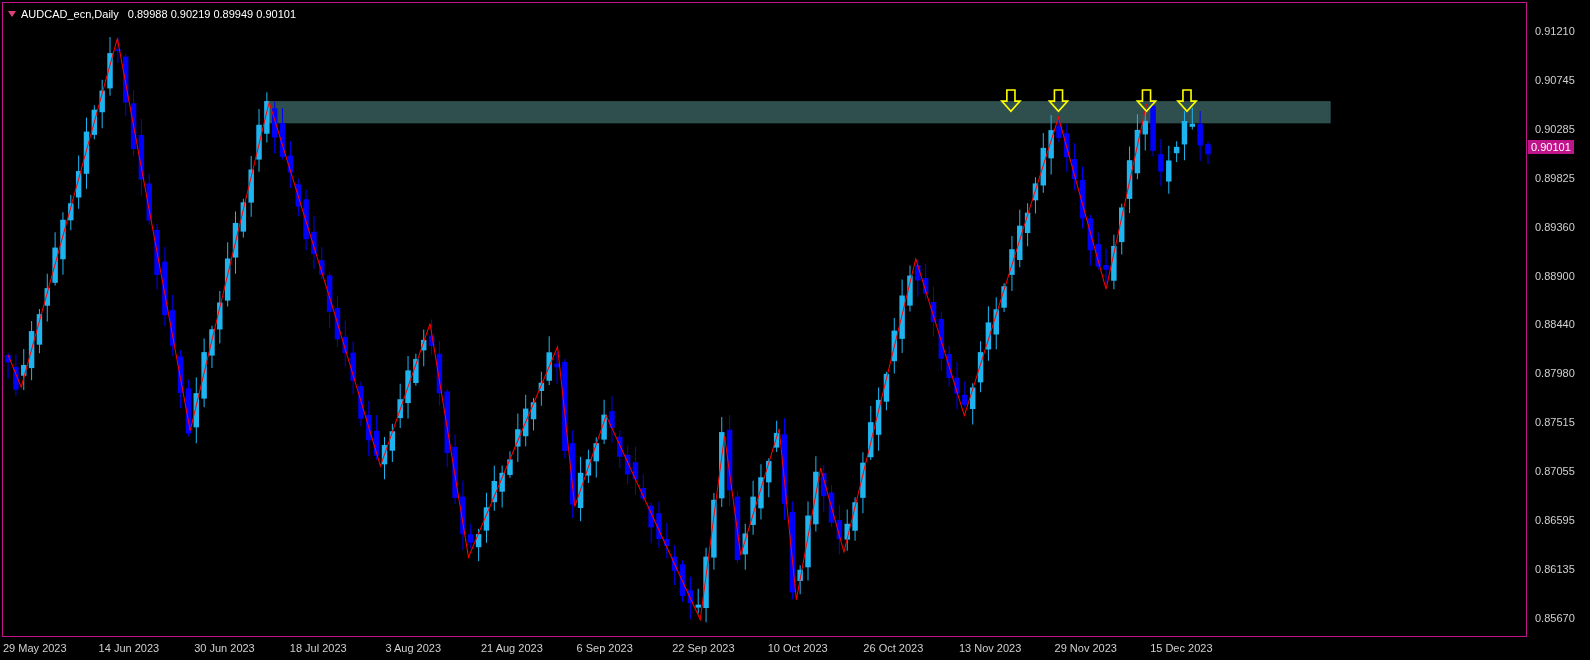 The height and width of the screenshot is (660, 1590). What do you see at coordinates (1555, 521) in the screenshot?
I see `price-tick-label: 0.86595` at bounding box center [1555, 521].